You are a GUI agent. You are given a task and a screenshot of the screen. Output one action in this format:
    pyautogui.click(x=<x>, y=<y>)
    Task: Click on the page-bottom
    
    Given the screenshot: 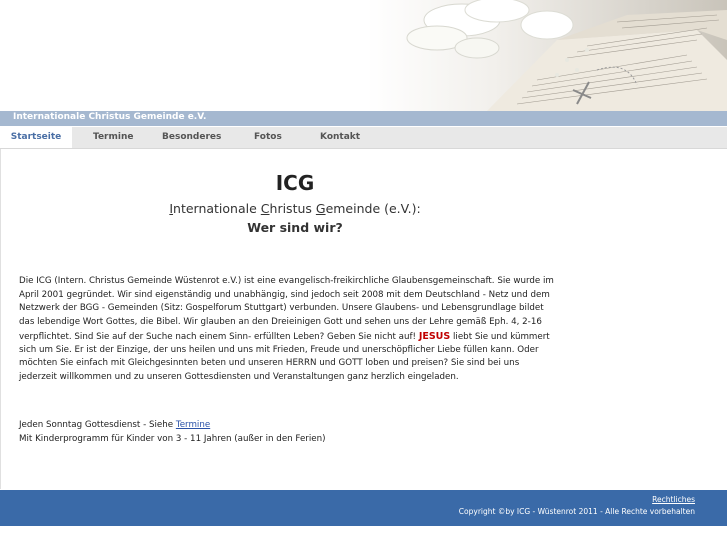 What is the action you would take?
    pyautogui.click(x=363, y=535)
    